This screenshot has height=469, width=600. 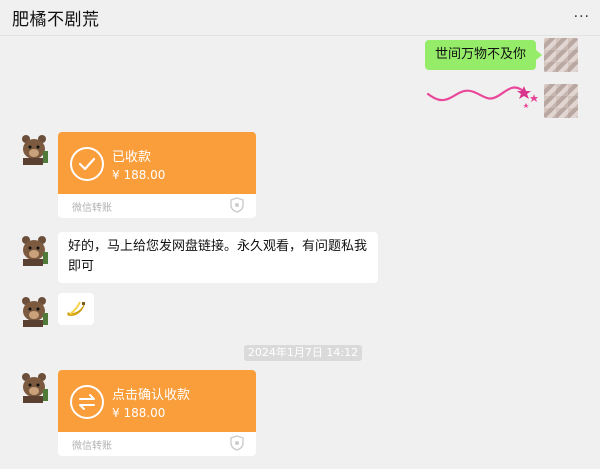 What do you see at coordinates (300, 18) in the screenshot?
I see `chat-header: 肥橘不剧荒 ···` at bounding box center [300, 18].